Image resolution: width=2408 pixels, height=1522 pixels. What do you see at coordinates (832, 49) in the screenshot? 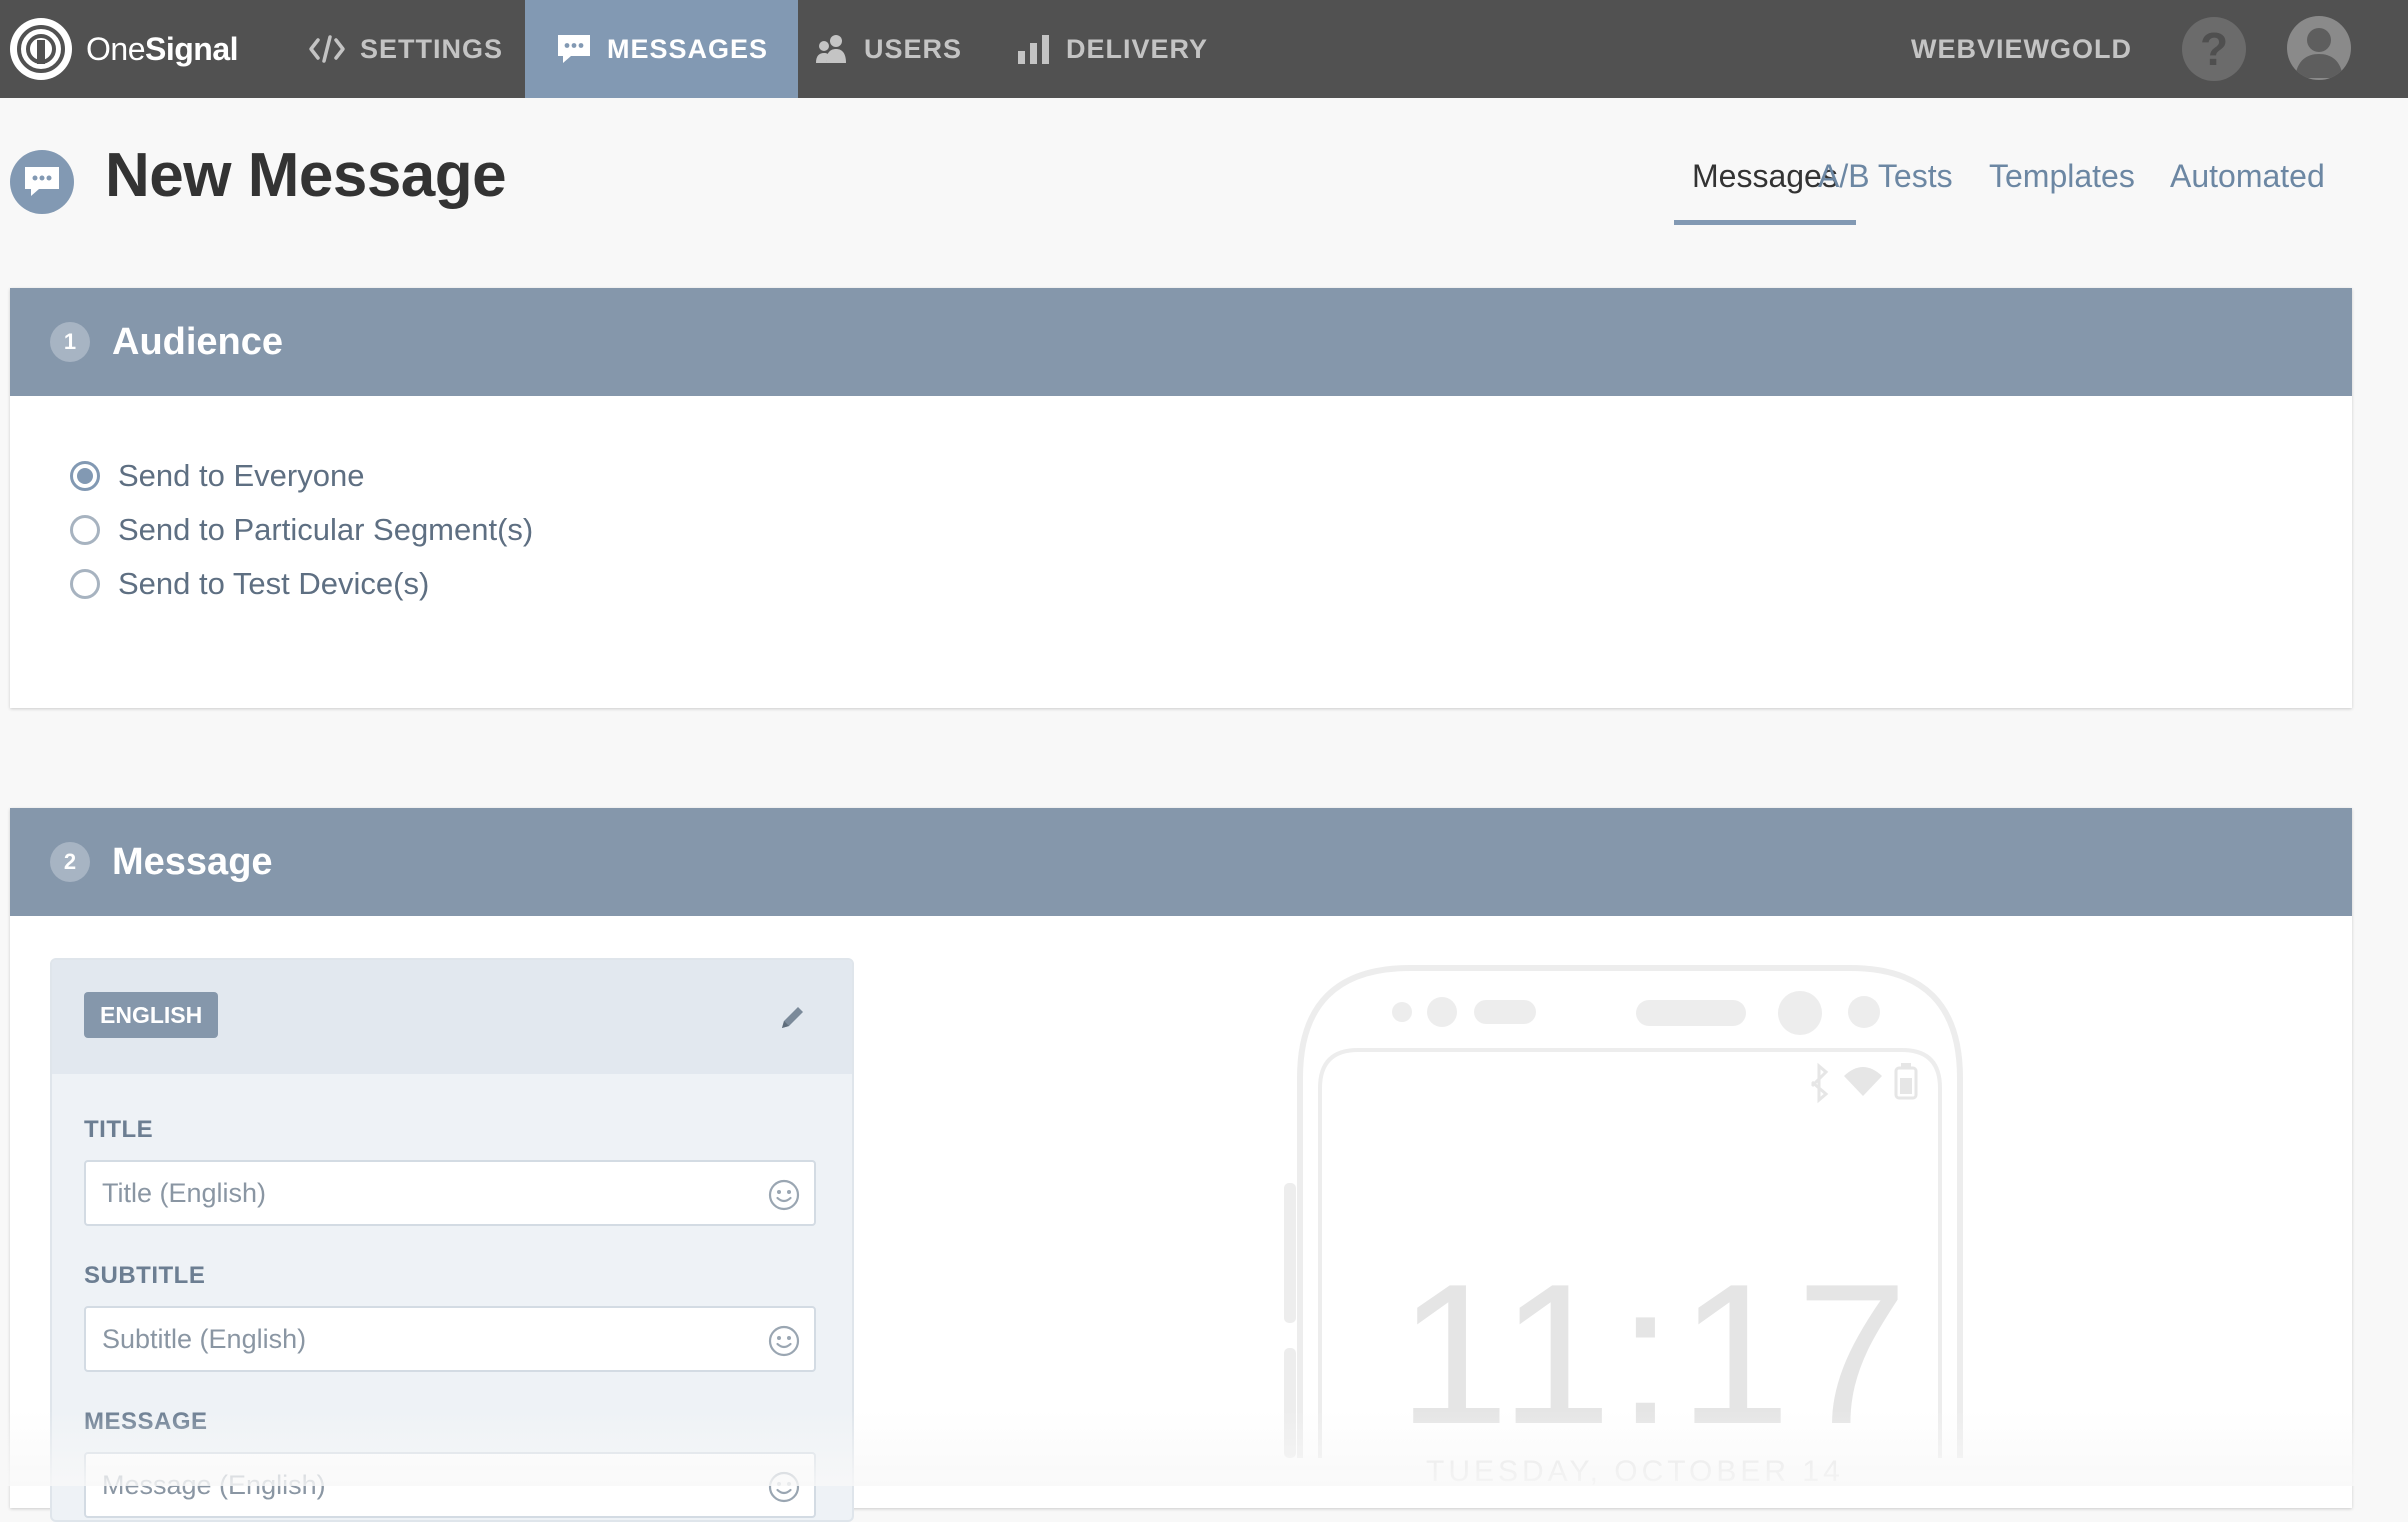
I see `users-icon` at bounding box center [832, 49].